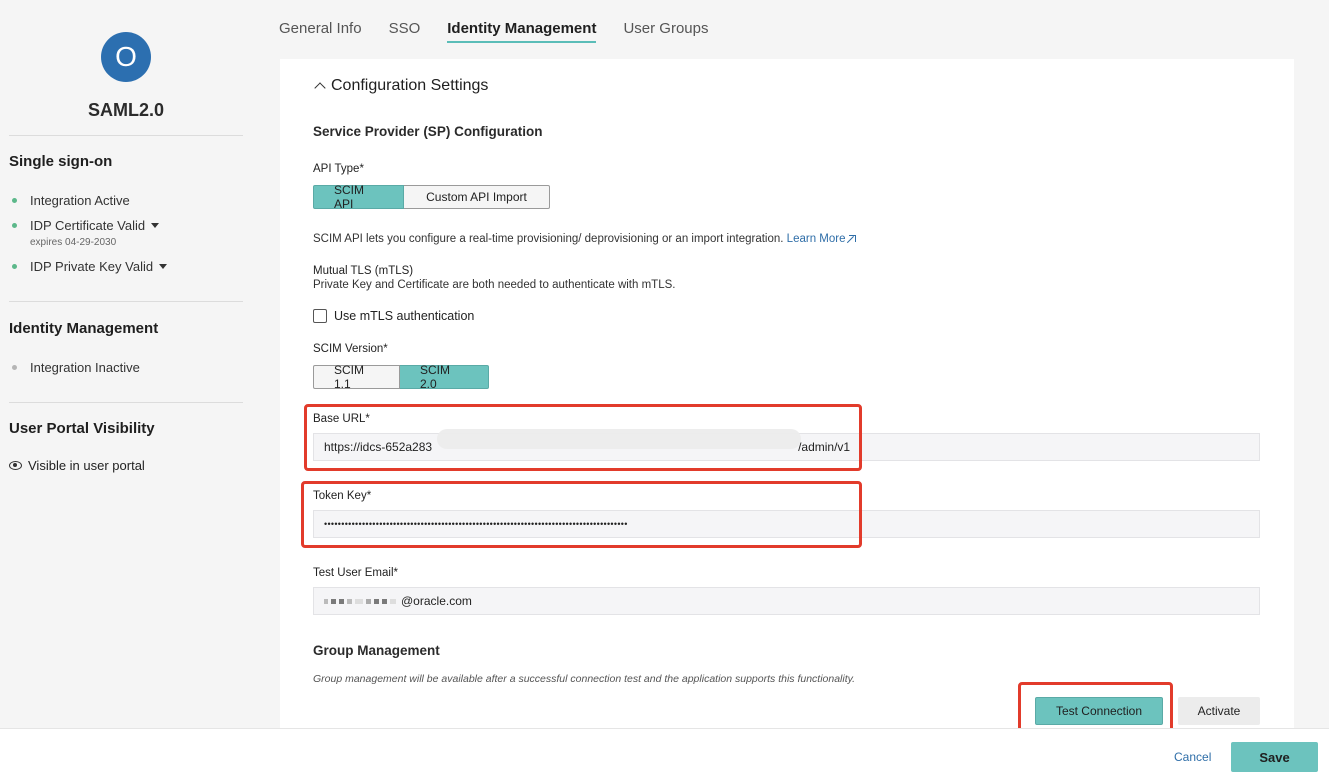 The image size is (1329, 780). What do you see at coordinates (853, 238) in the screenshot?
I see `external-link-icon` at bounding box center [853, 238].